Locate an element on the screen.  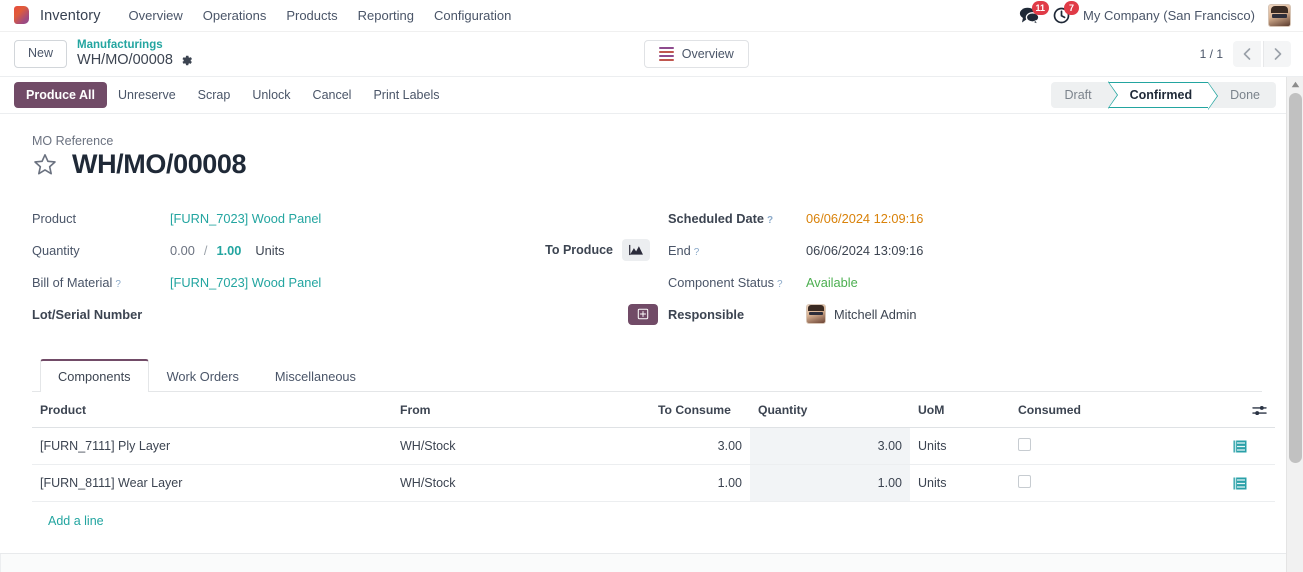
messages-button: 11 is located at coordinates (1034, 12).